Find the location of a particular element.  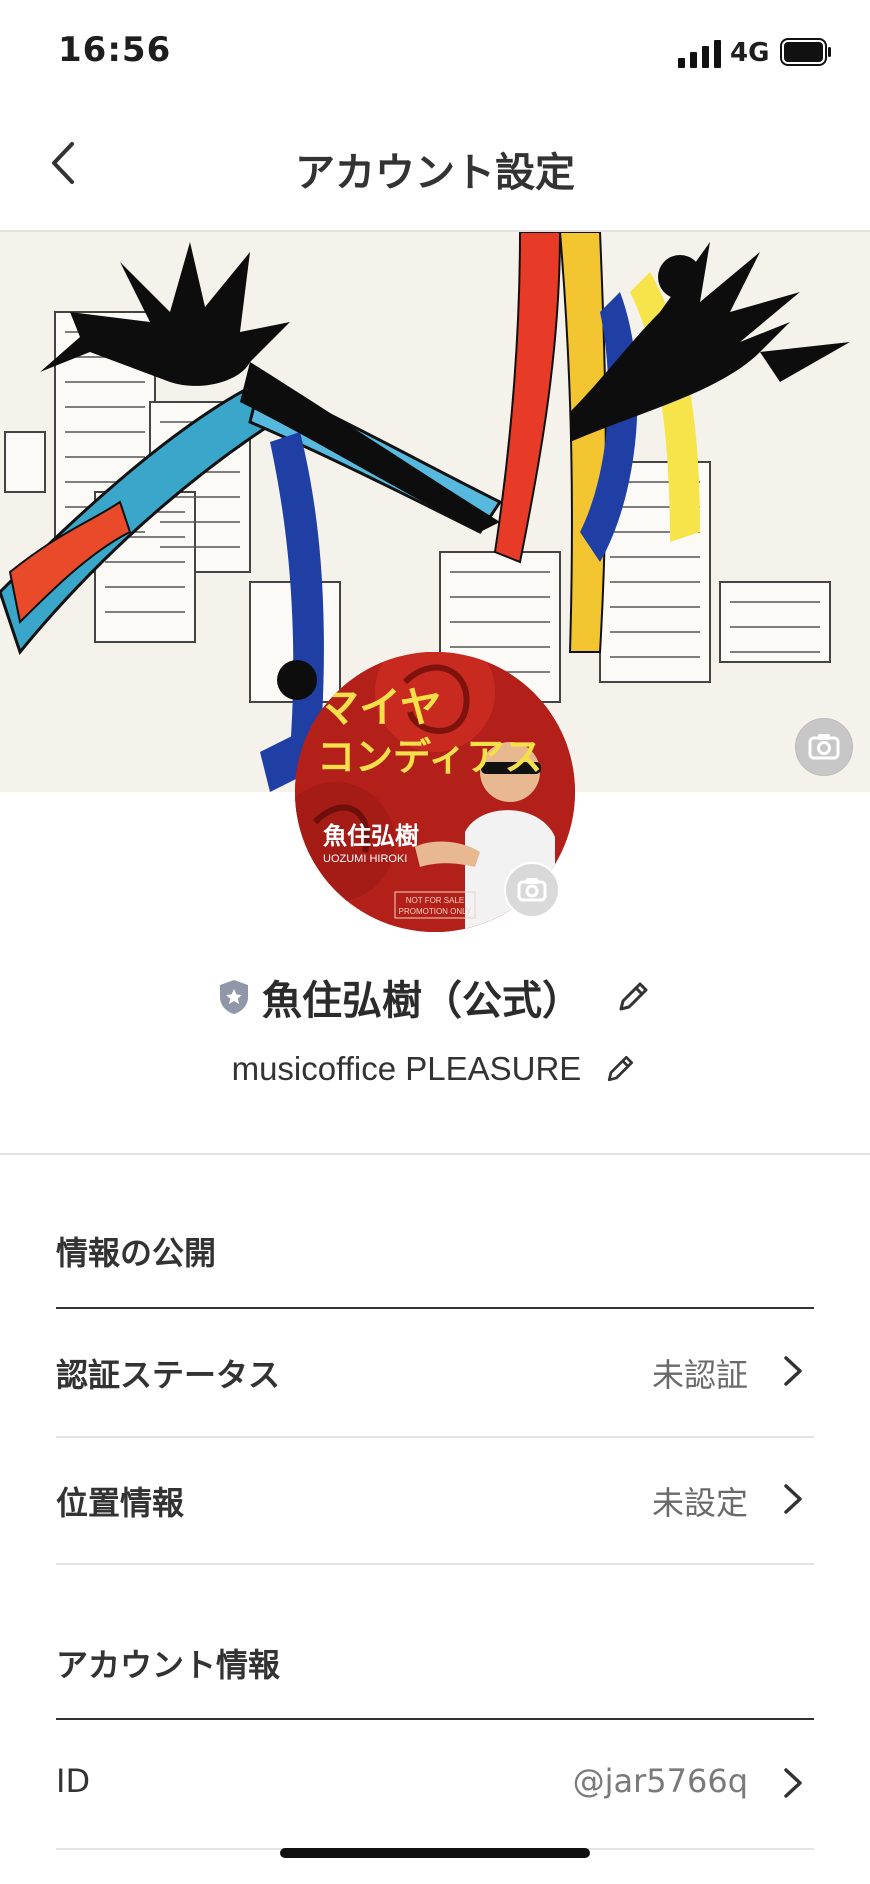

network-type: 4G is located at coordinates (750, 53).